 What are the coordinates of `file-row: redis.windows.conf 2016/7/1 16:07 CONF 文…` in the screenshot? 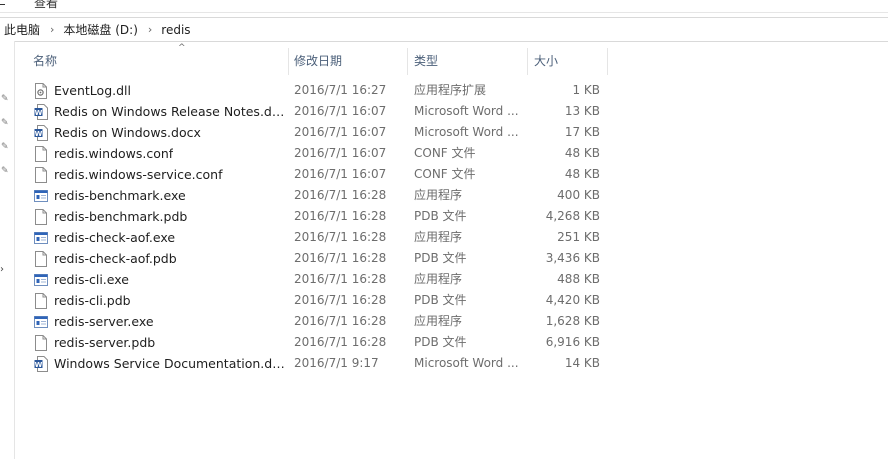 It's located at (318, 153).